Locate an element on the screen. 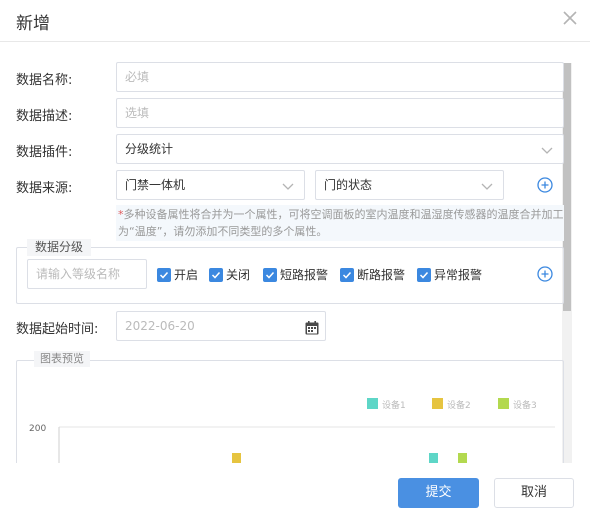 This screenshot has height=521, width=590. checkbox-open: 开启 is located at coordinates (177, 274).